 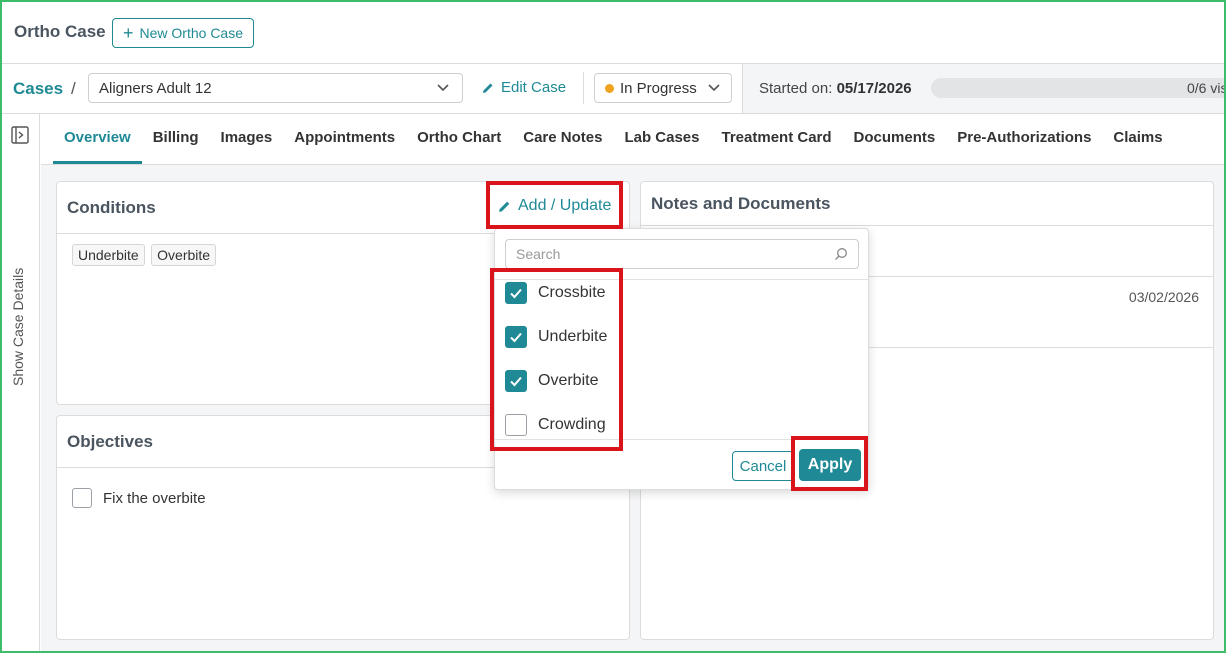 I want to click on apply-button: Apply, so click(x=830, y=465).